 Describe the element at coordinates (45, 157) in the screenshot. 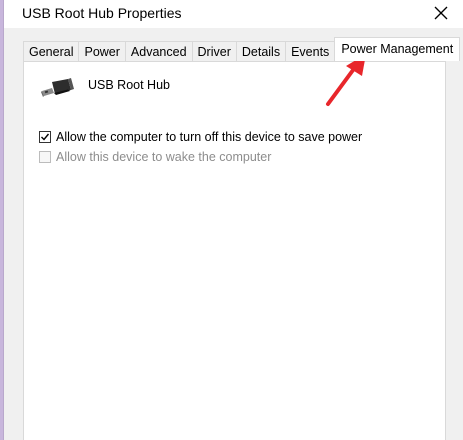

I see `allow-wake-checkbox` at that location.